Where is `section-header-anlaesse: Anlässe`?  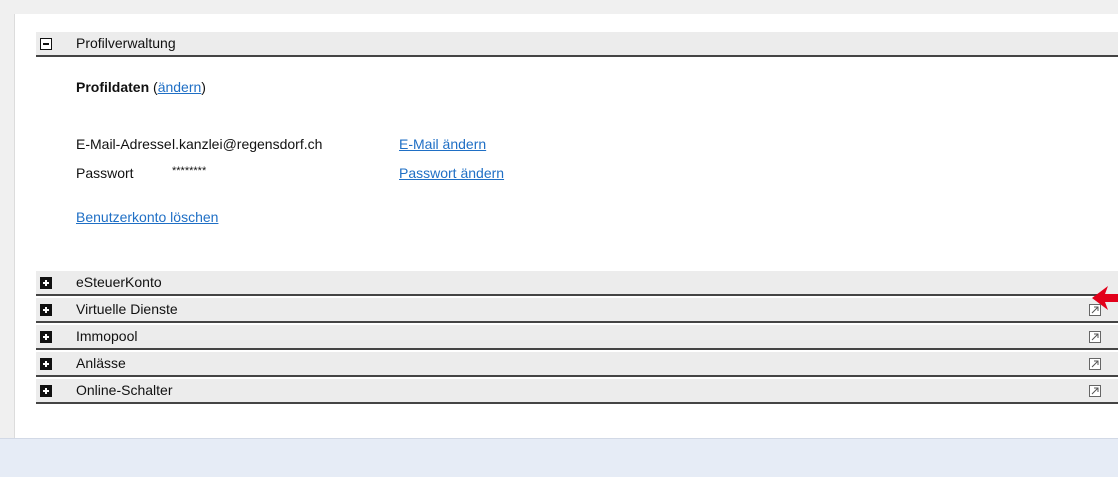 section-header-anlaesse: Anlässe is located at coordinates (577, 364).